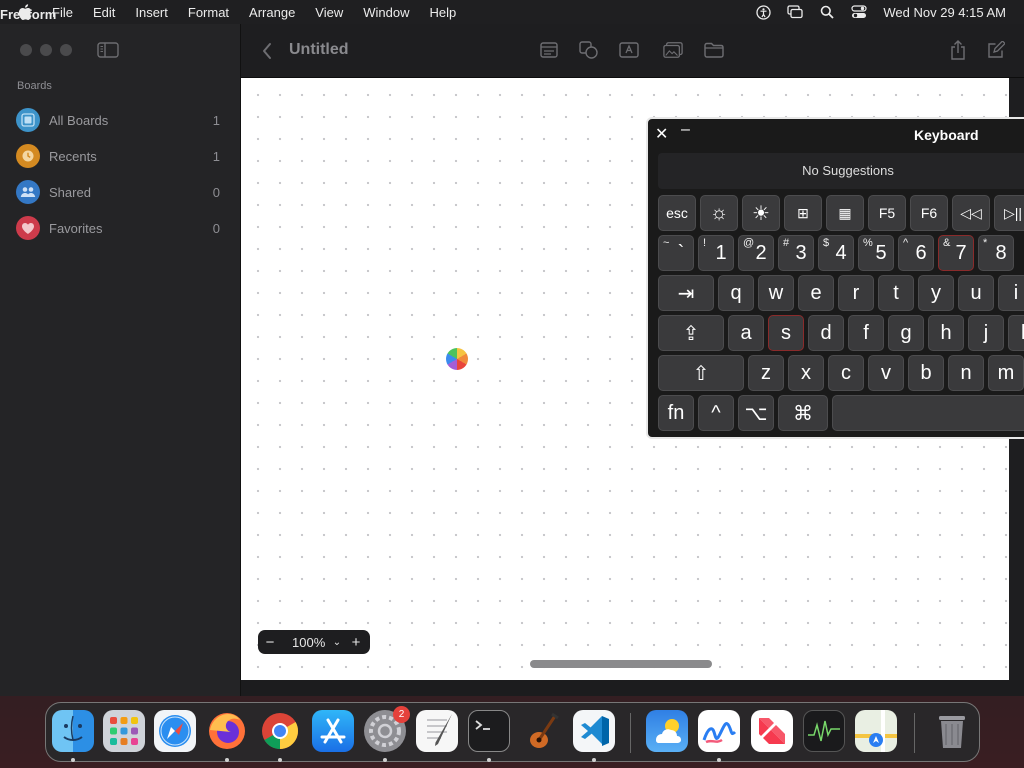 This screenshot has width=1024, height=768. What do you see at coordinates (763, 12) in the screenshot?
I see `accessibility-icon` at bounding box center [763, 12].